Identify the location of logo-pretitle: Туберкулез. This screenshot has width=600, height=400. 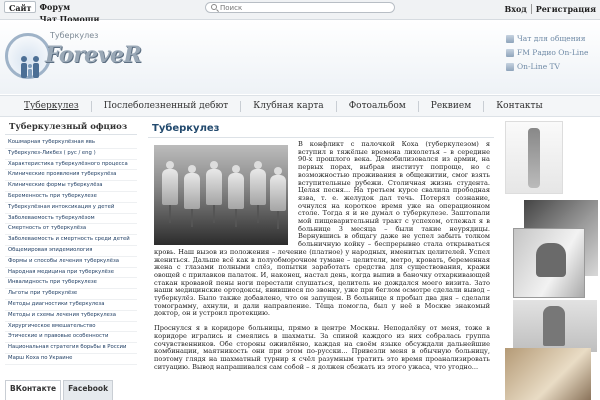
(74, 35).